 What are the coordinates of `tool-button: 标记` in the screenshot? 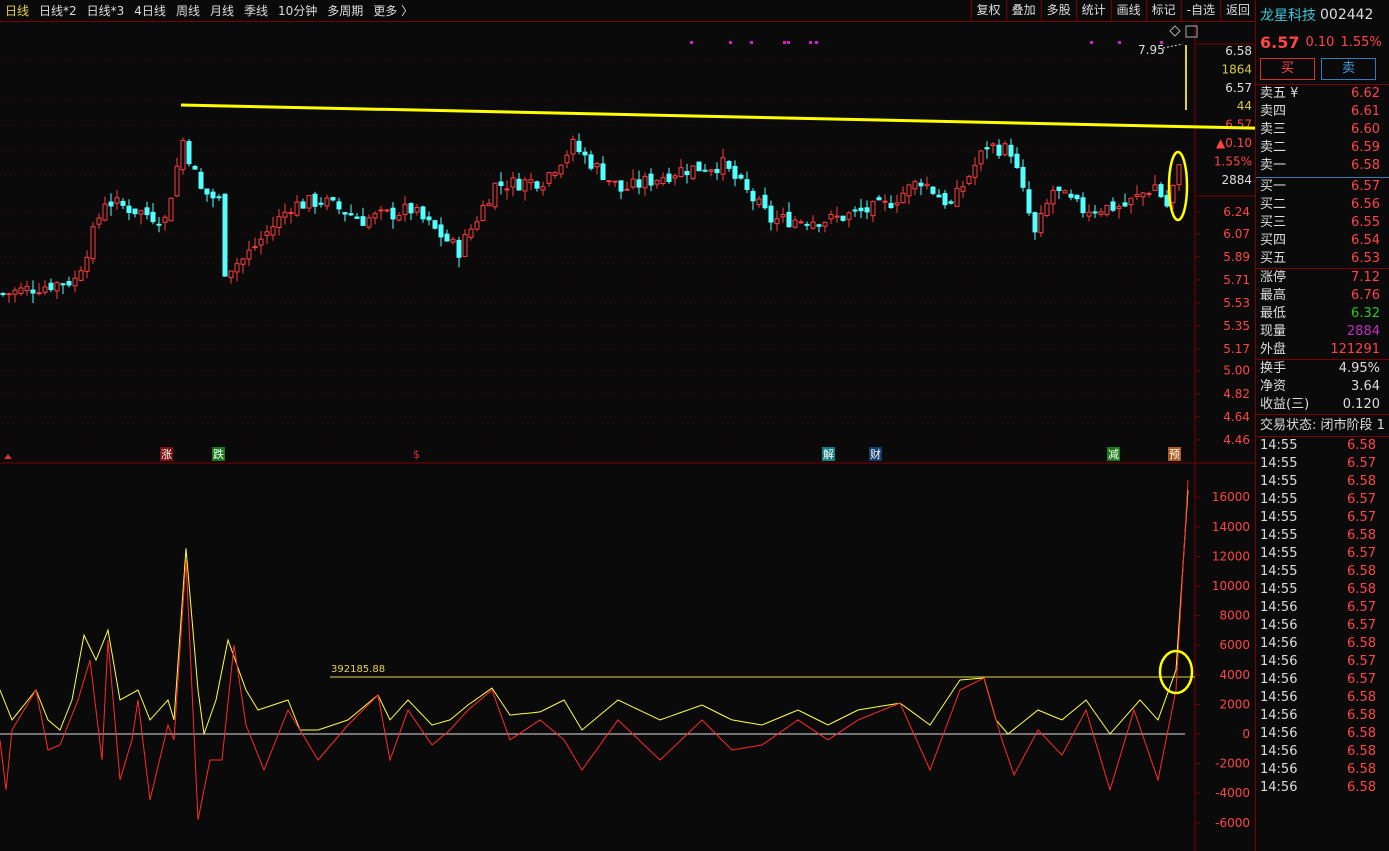 It's located at (1163, 11).